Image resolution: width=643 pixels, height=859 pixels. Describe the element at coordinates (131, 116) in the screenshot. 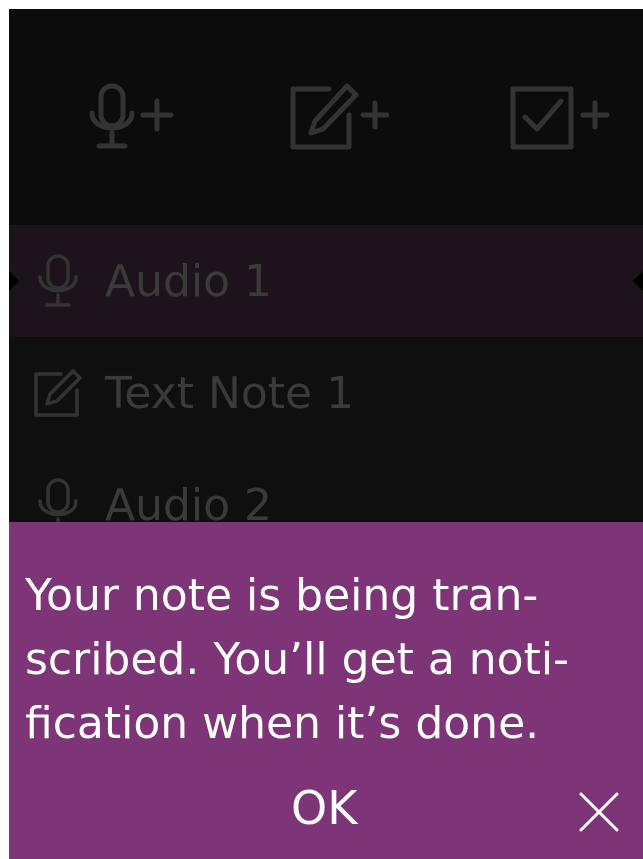

I see `microphone-plus-icon` at that location.